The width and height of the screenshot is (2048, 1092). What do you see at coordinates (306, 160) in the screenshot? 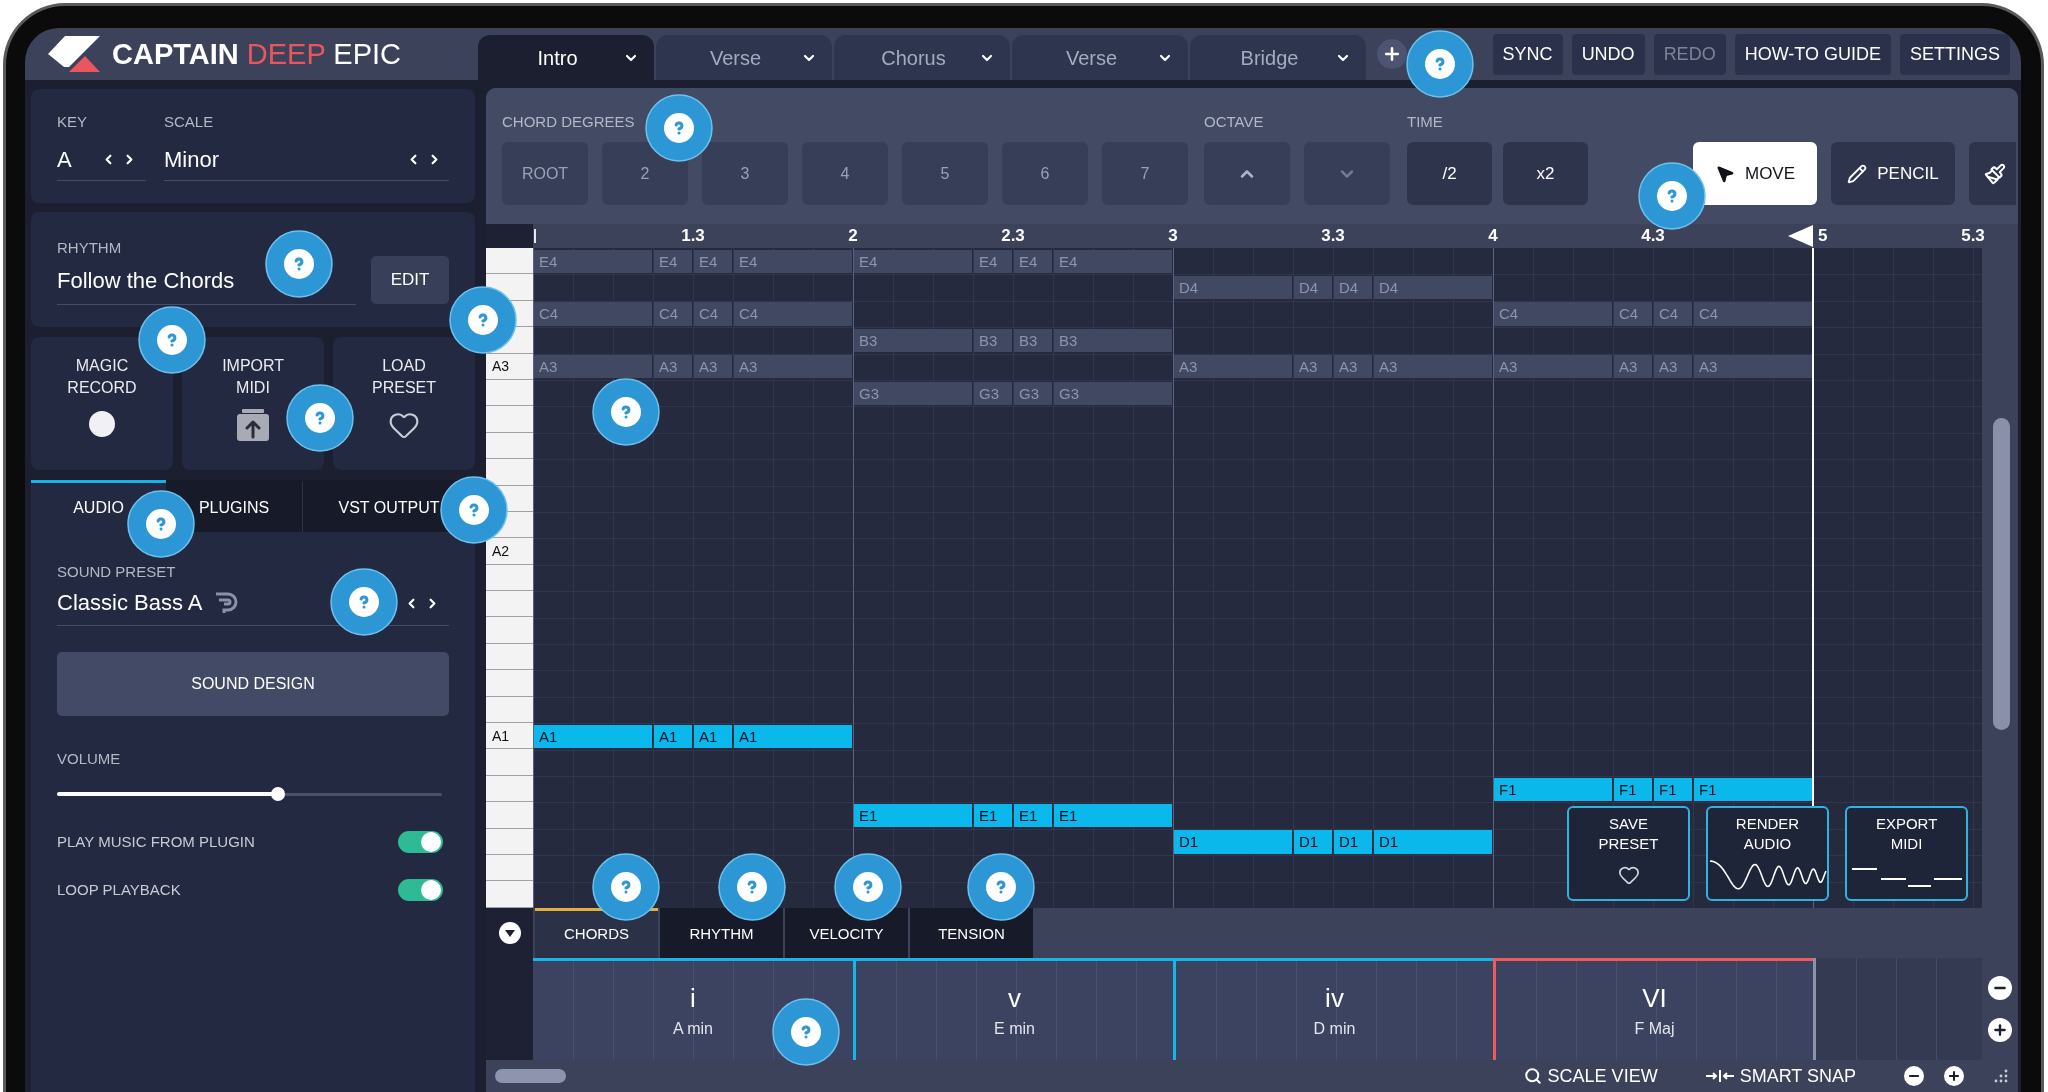
I see `scale-selector: Minor` at bounding box center [306, 160].